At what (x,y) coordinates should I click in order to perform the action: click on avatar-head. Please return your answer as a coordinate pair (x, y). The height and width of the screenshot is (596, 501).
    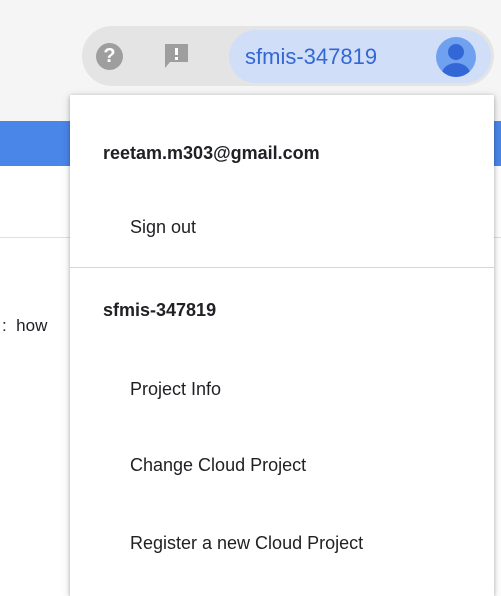
    Looking at the image, I should click on (456, 52).